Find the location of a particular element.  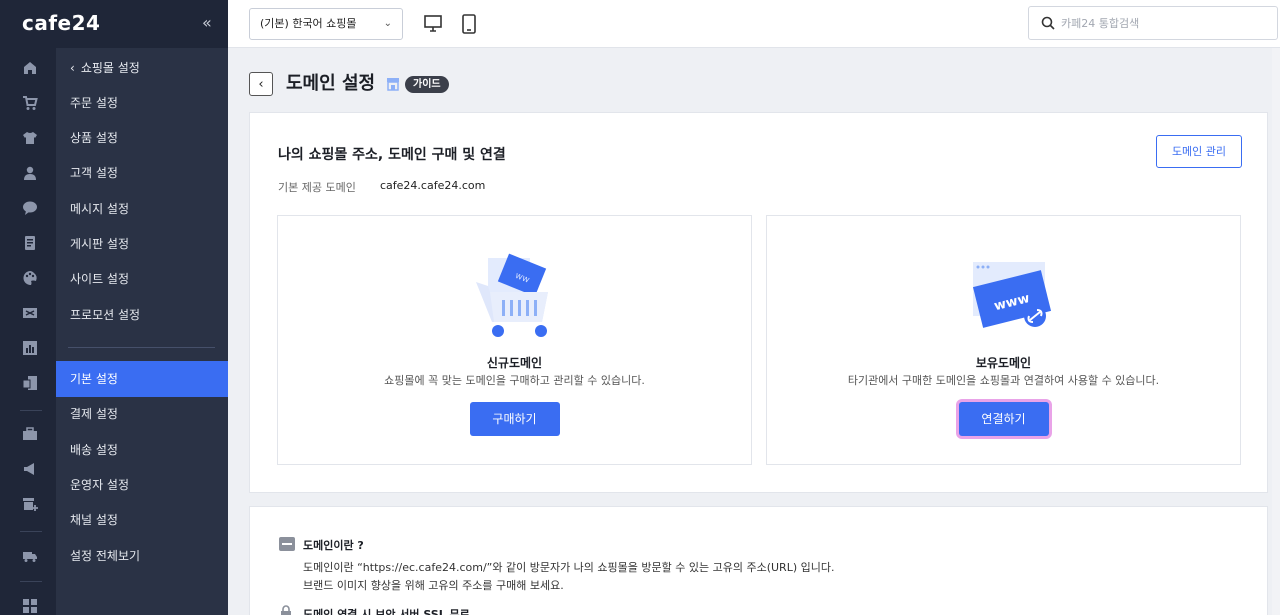

back-button: ‹ is located at coordinates (261, 84).